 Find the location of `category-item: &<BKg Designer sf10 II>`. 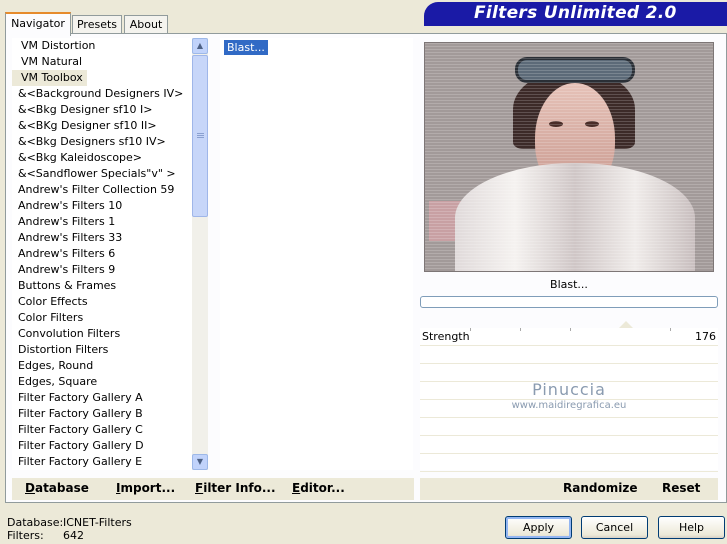

category-item: &<BKg Designer sf10 II> is located at coordinates (102, 126).